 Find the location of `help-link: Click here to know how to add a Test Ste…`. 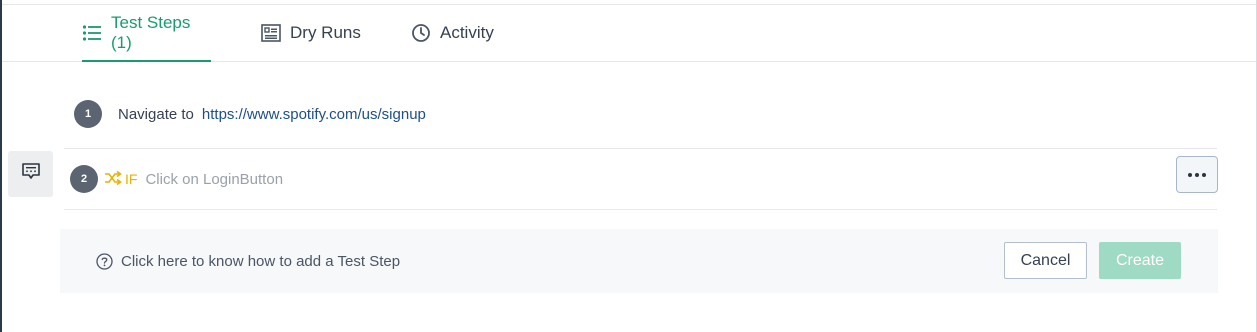

help-link: Click here to know how to add a Test Ste… is located at coordinates (248, 261).